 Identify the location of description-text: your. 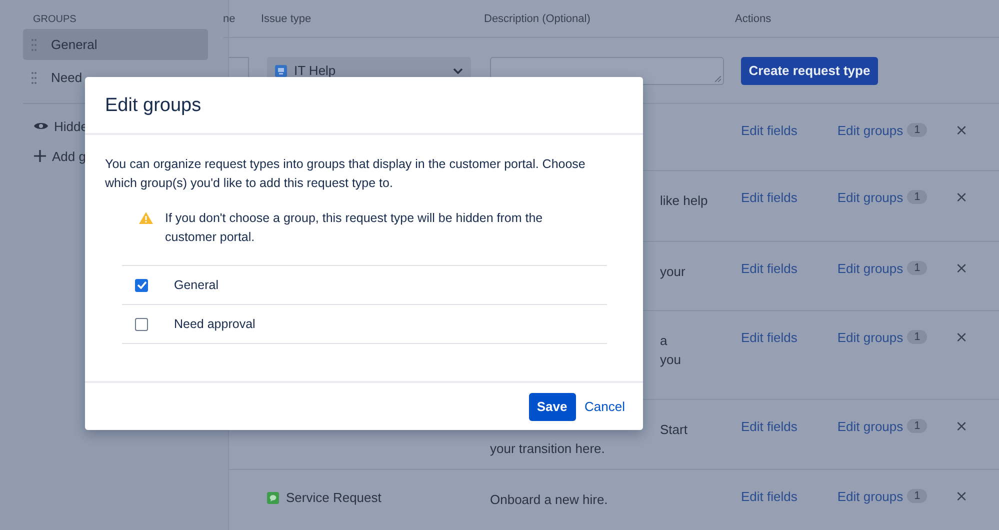
(672, 272).